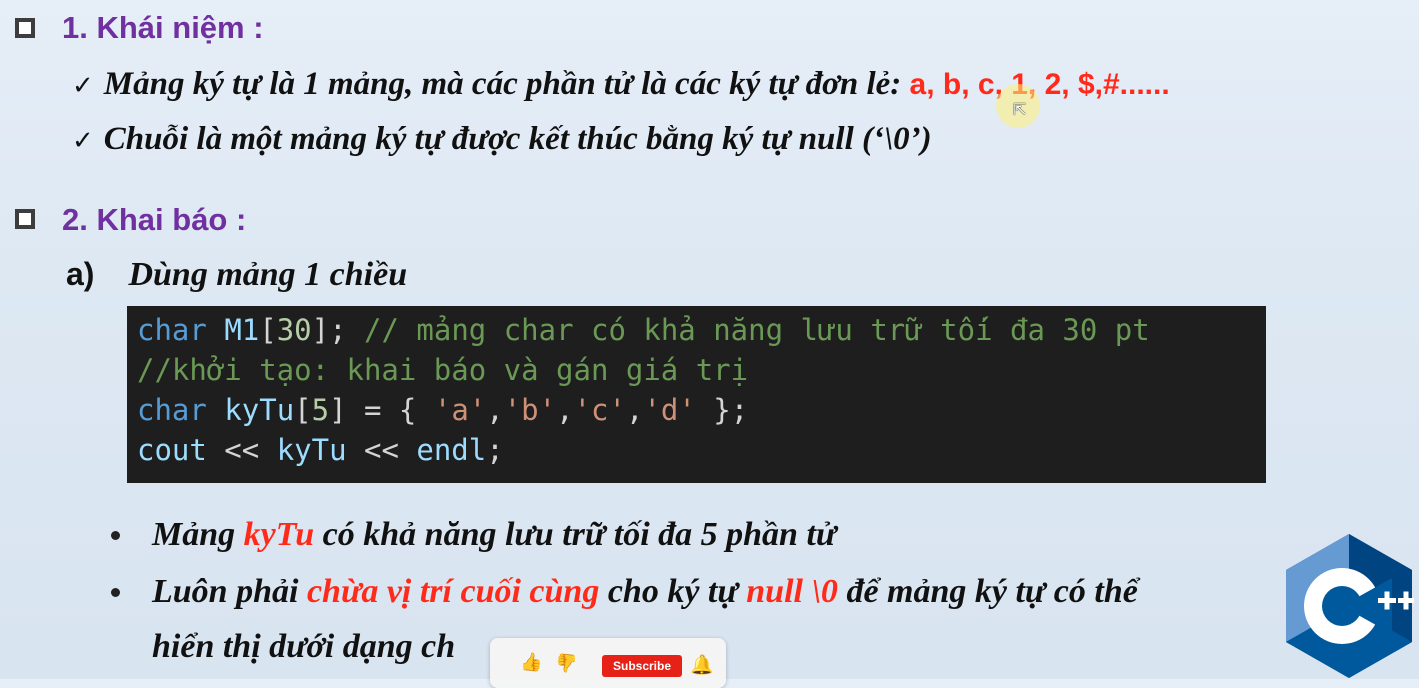  I want to click on note-1-pre: Mảng, so click(198, 534).